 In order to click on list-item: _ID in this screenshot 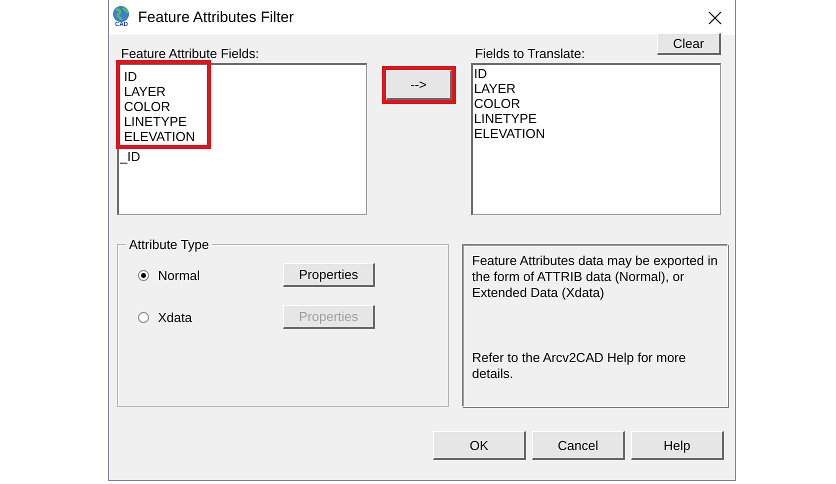, I will do `click(129, 156)`.